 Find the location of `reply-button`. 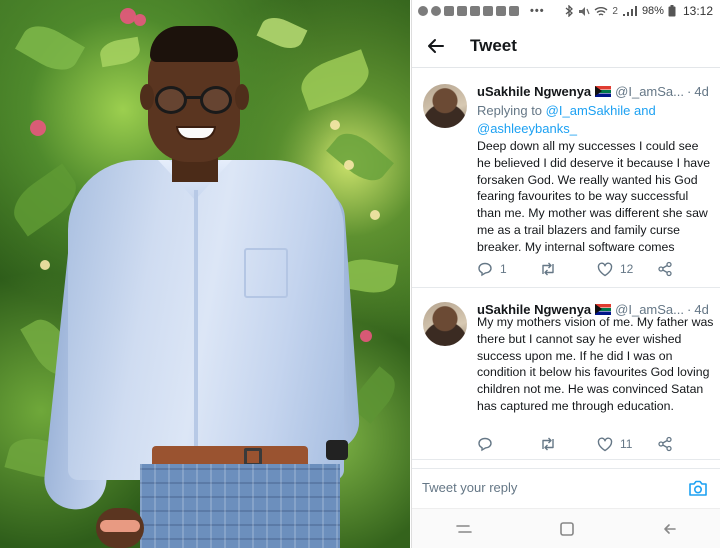

reply-button is located at coordinates (508, 444).